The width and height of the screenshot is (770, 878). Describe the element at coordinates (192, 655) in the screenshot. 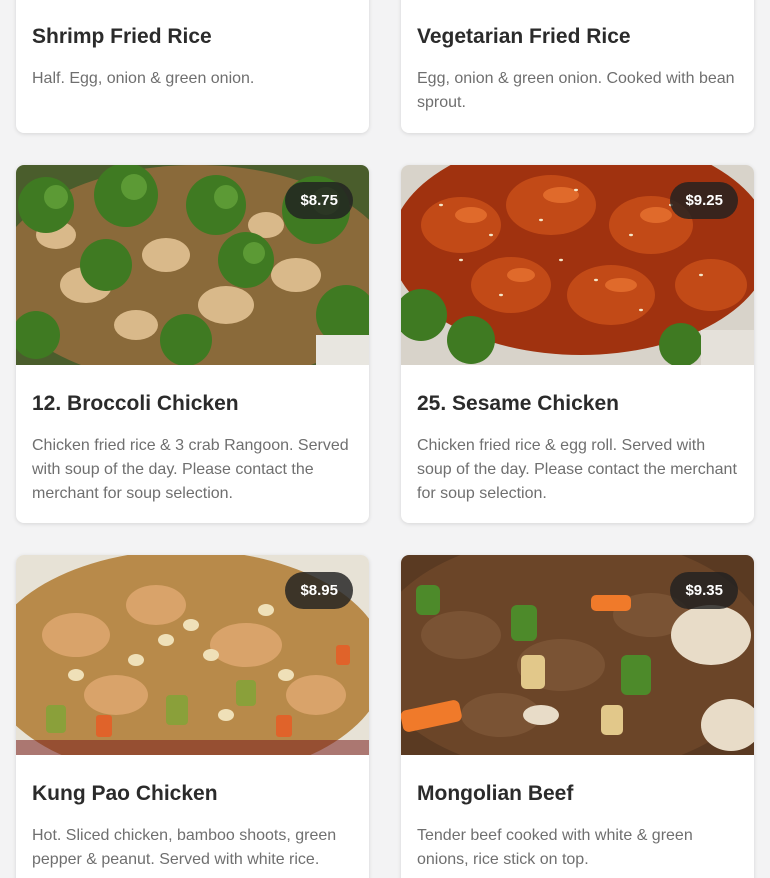

I see `food-photo-kung-pao-chicken: $8.95` at that location.